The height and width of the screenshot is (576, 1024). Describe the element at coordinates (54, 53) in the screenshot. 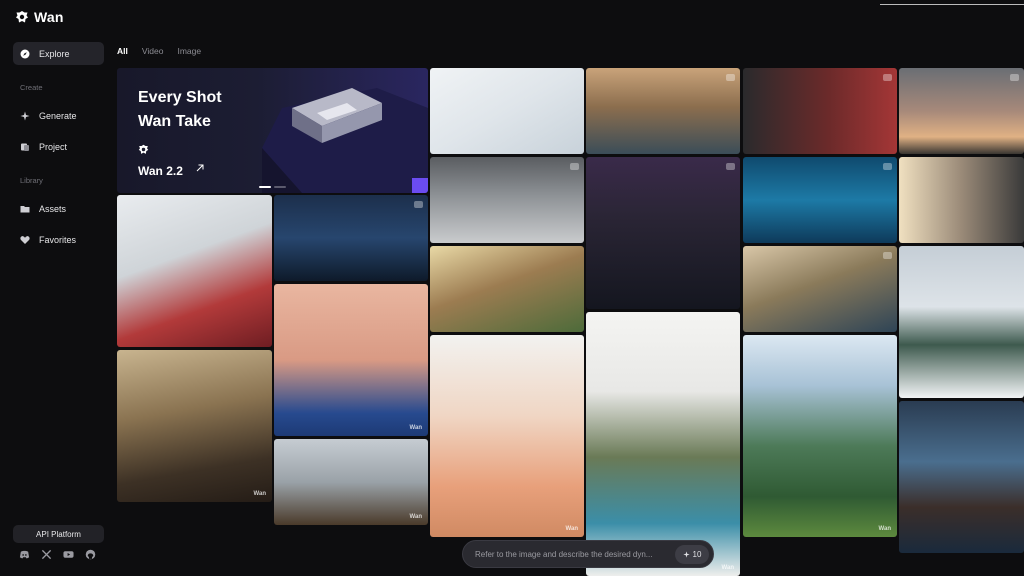

I see `nav-explore-label: Explore` at that location.